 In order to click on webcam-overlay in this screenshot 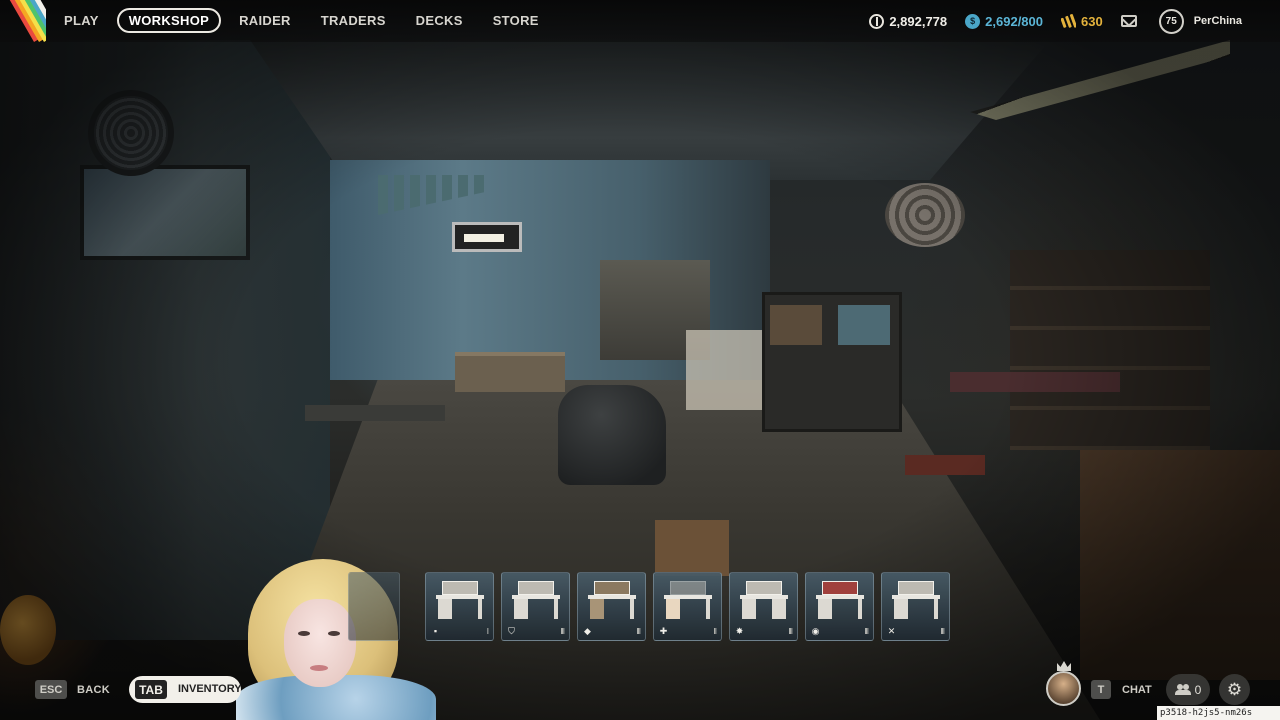, I will do `click(336, 637)`.